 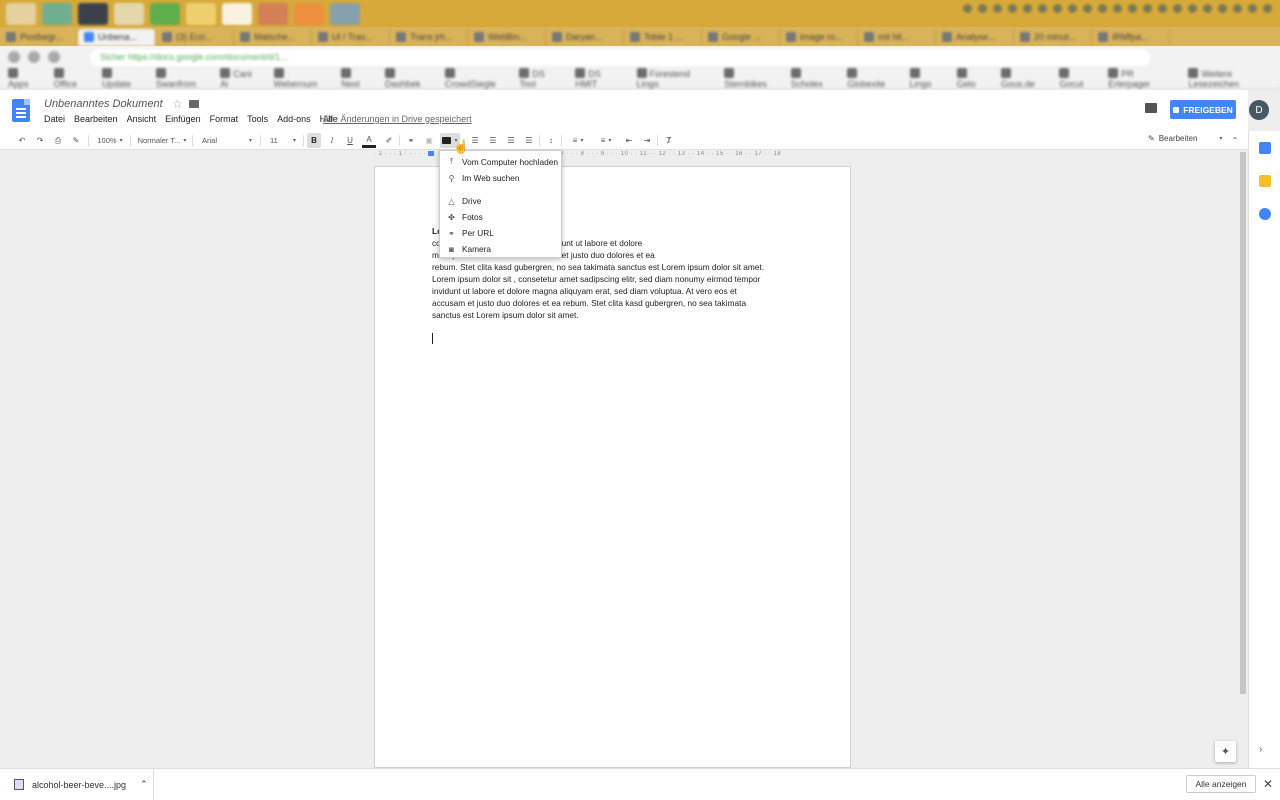 What do you see at coordinates (294, 119) in the screenshot?
I see `menu-addons: Add-ons` at bounding box center [294, 119].